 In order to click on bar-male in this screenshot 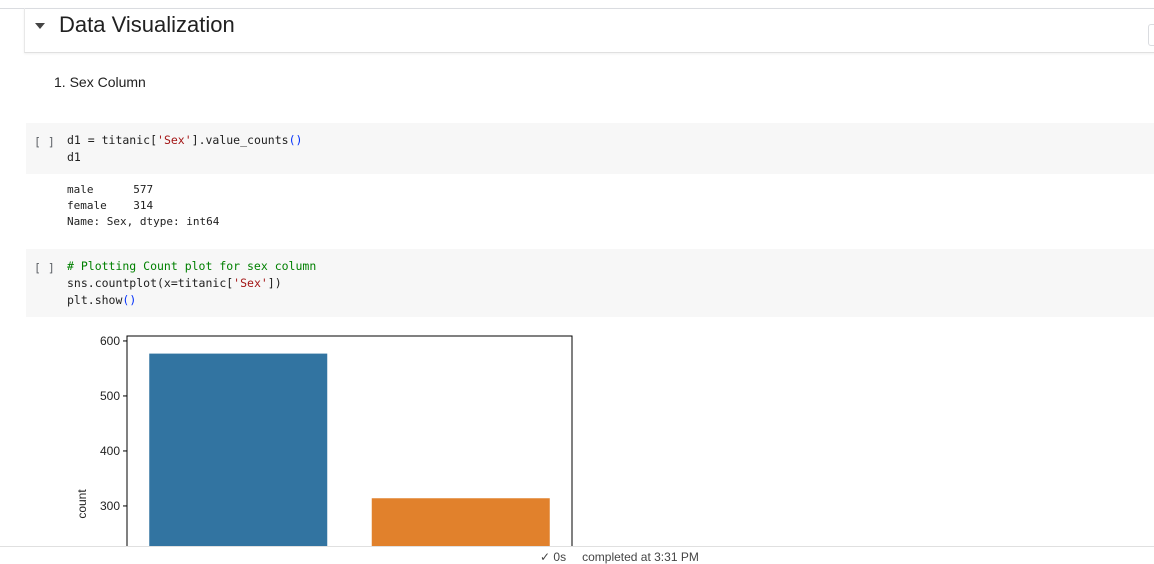, I will do `click(238, 449)`.